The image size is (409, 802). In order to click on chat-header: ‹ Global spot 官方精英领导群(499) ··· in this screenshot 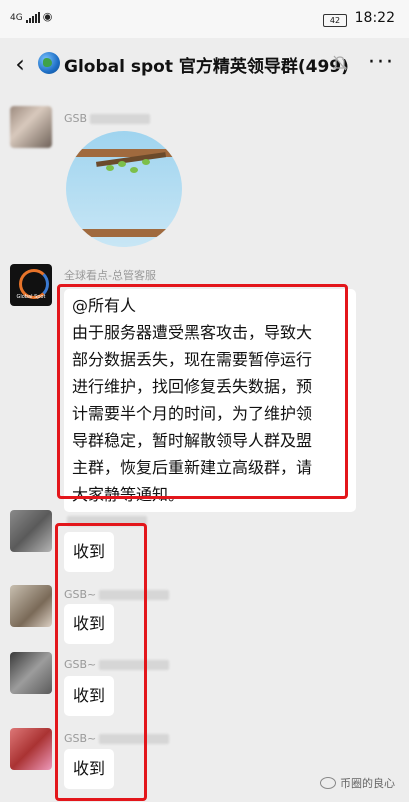, I will do `click(204, 64)`.